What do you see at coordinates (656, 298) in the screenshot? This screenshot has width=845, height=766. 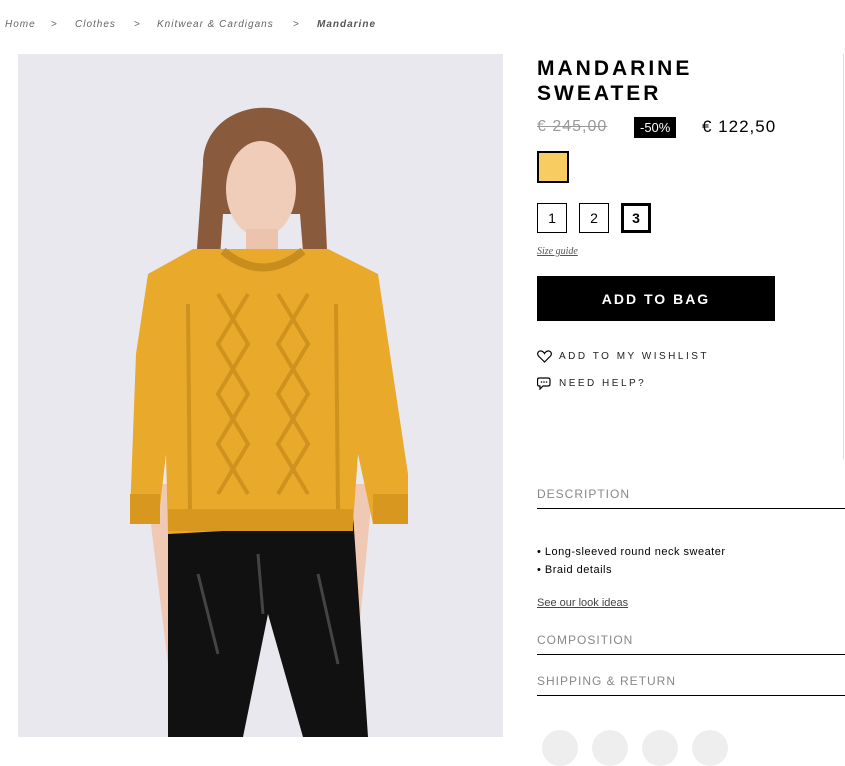 I see `add-to-bag-button: ADD TO BAG` at bounding box center [656, 298].